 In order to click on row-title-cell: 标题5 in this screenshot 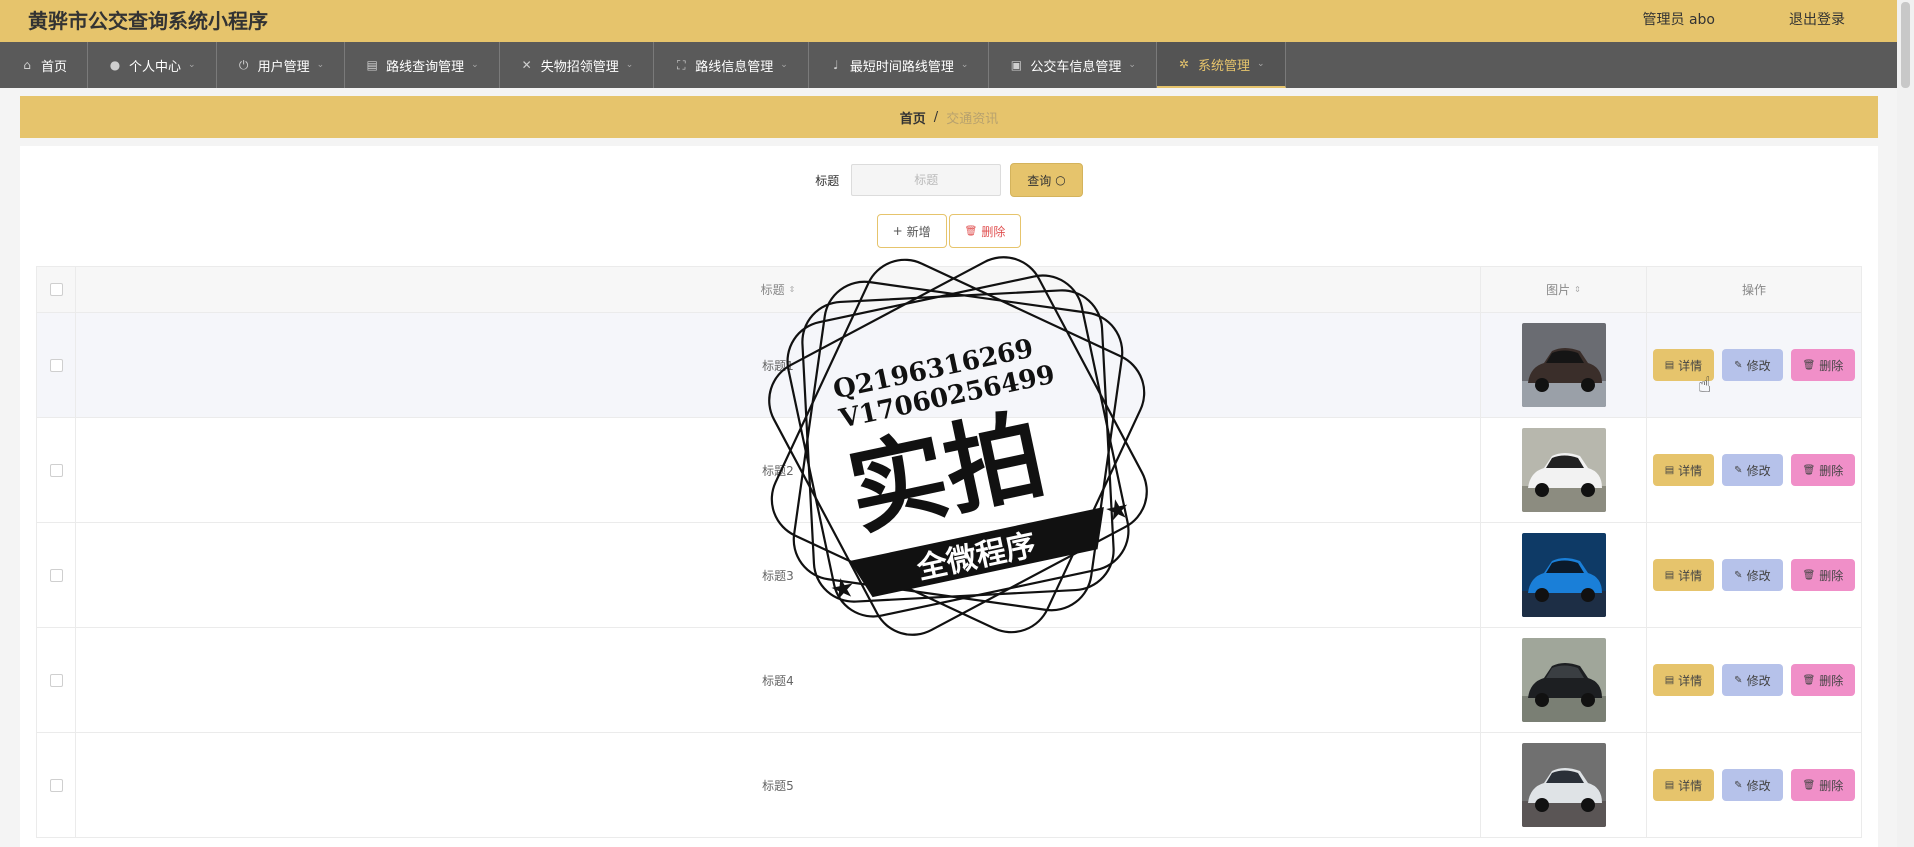, I will do `click(778, 785)`.